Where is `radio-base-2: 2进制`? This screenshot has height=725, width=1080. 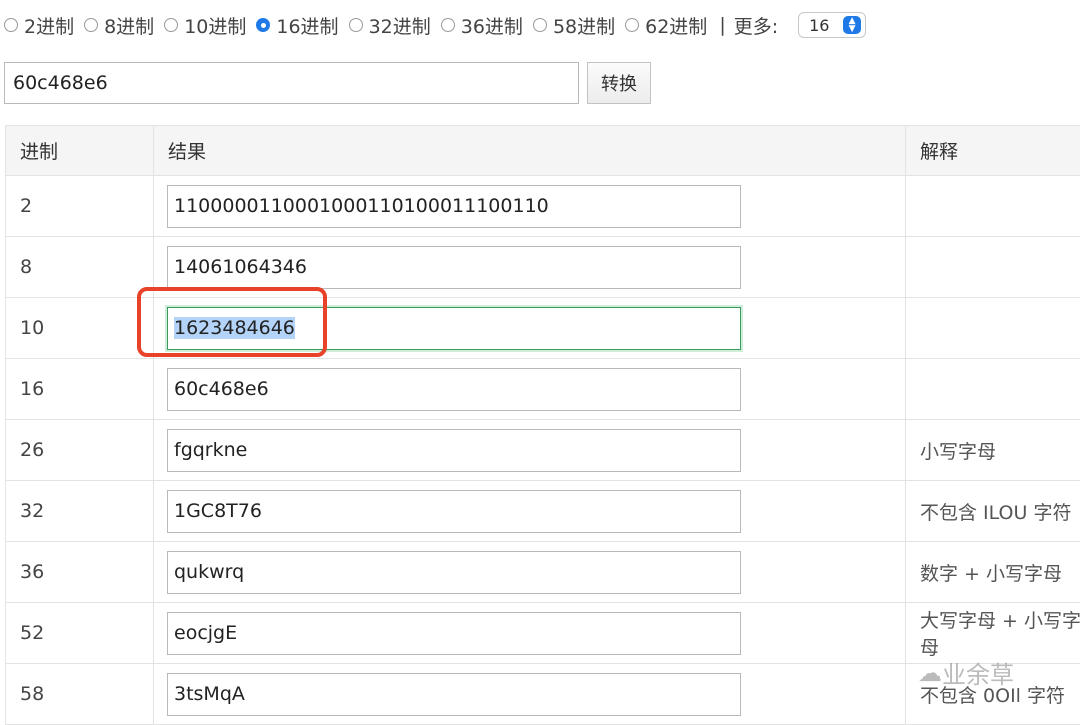 radio-base-2: 2进制 is located at coordinates (39, 25).